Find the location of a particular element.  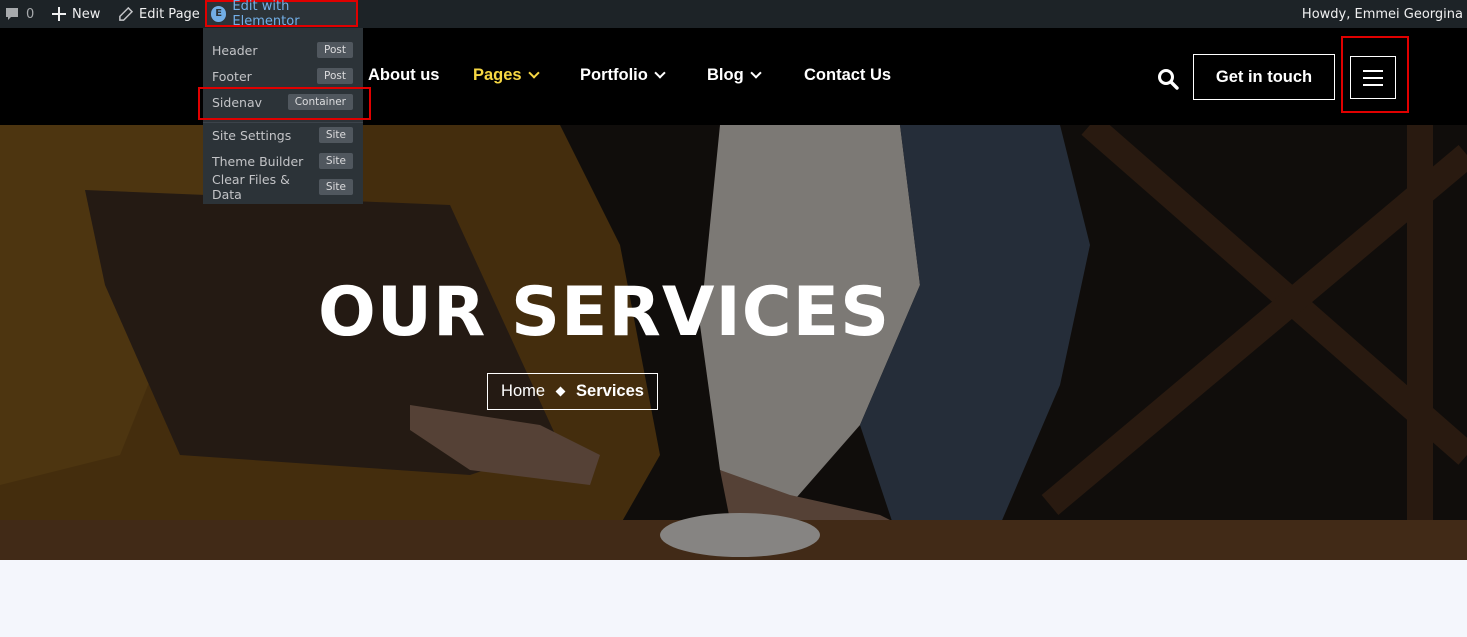

dropdown-item-theme-builder: Theme Builder Site is located at coordinates (283, 161).